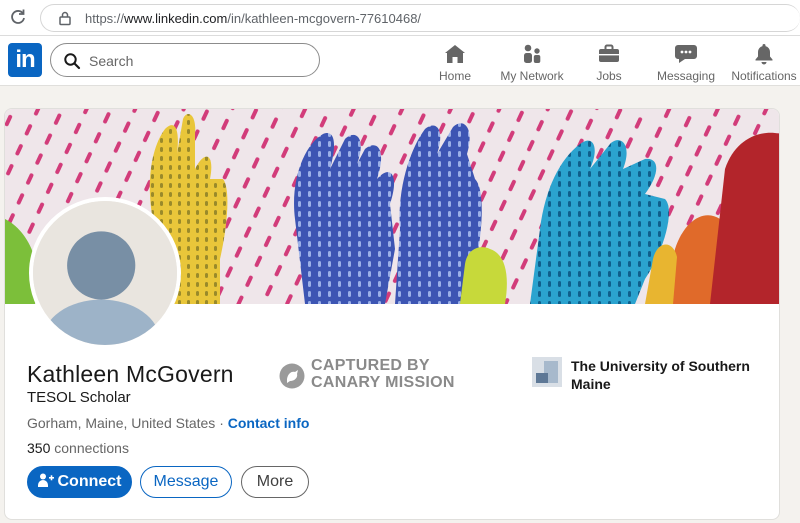  What do you see at coordinates (686, 76) in the screenshot?
I see `nav-messaging-label: Messaging` at bounding box center [686, 76].